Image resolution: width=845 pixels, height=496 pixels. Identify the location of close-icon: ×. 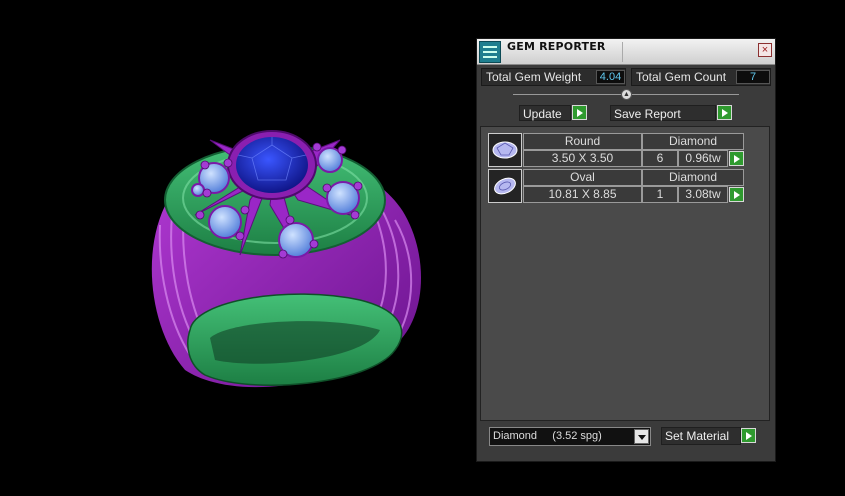
(765, 50).